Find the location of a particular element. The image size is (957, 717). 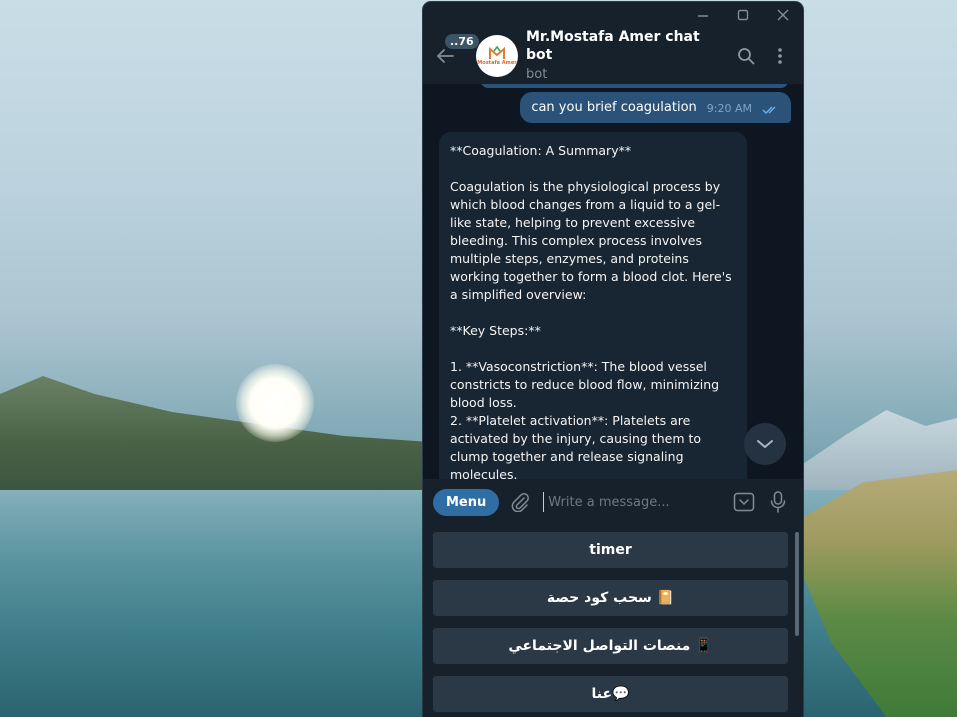

maximize-button is located at coordinates (743, 15).